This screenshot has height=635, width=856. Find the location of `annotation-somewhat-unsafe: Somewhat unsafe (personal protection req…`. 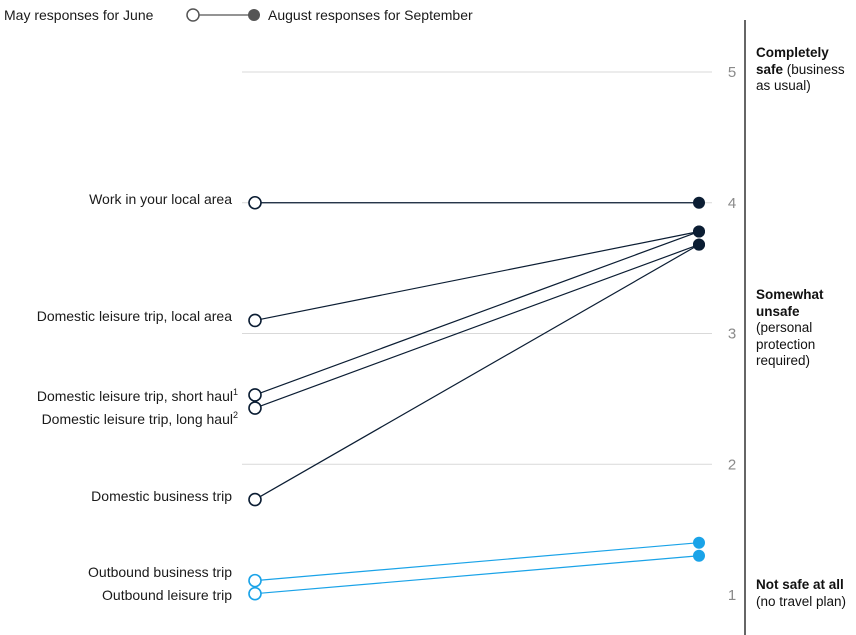

annotation-somewhat-unsafe: Somewhat unsafe (personal protection req… is located at coordinates (806, 328).